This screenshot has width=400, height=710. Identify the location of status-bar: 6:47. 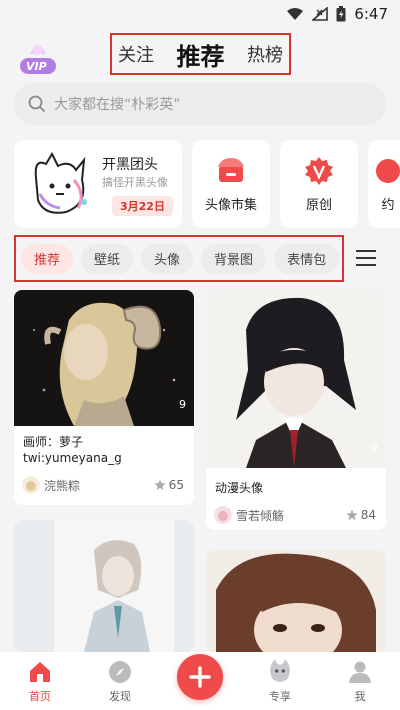
(200, 14).